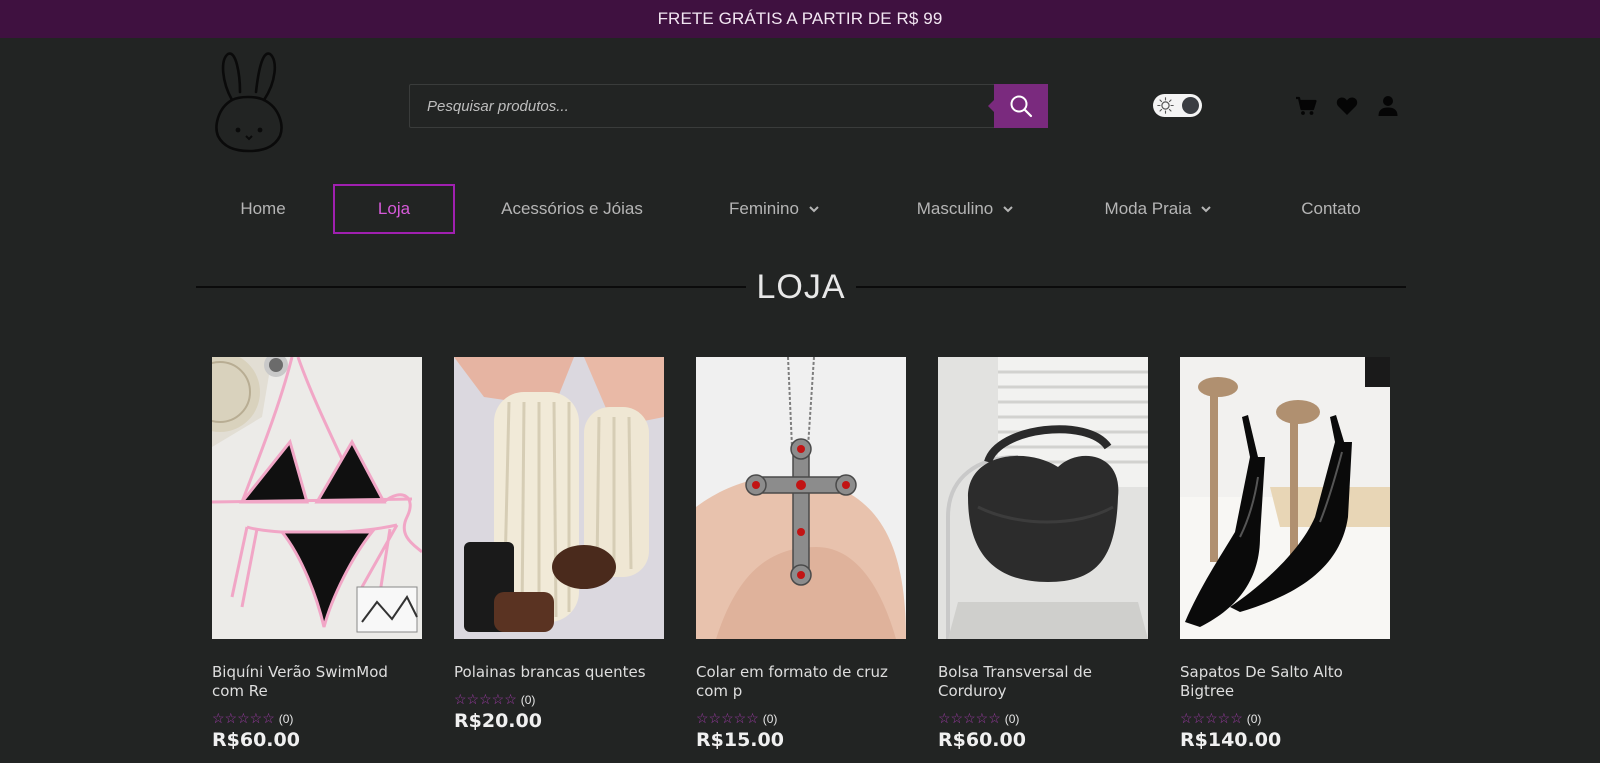 Image resolution: width=1600 pixels, height=763 pixels. I want to click on account-button, so click(1388, 106).